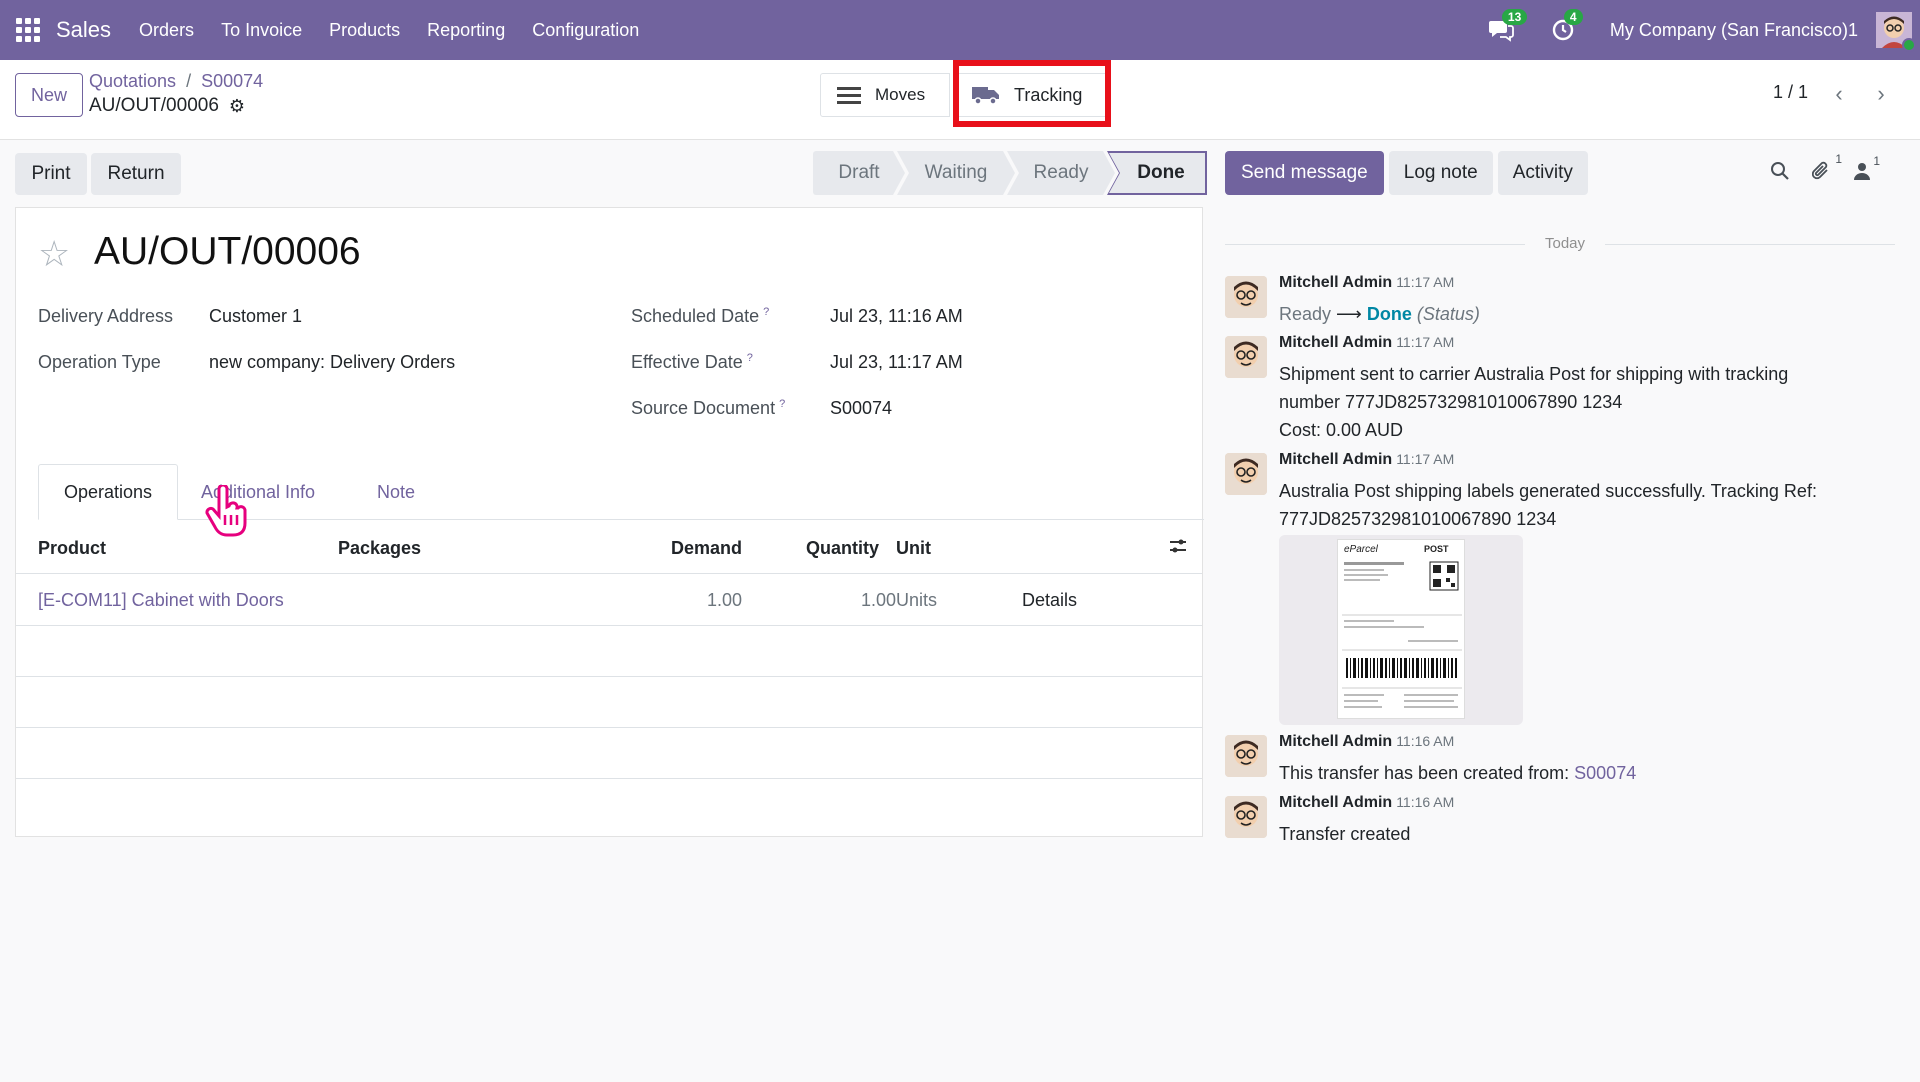 The image size is (1920, 1082). Describe the element at coordinates (255, 316) in the screenshot. I see `delivery-address-value: Customer 1` at that location.